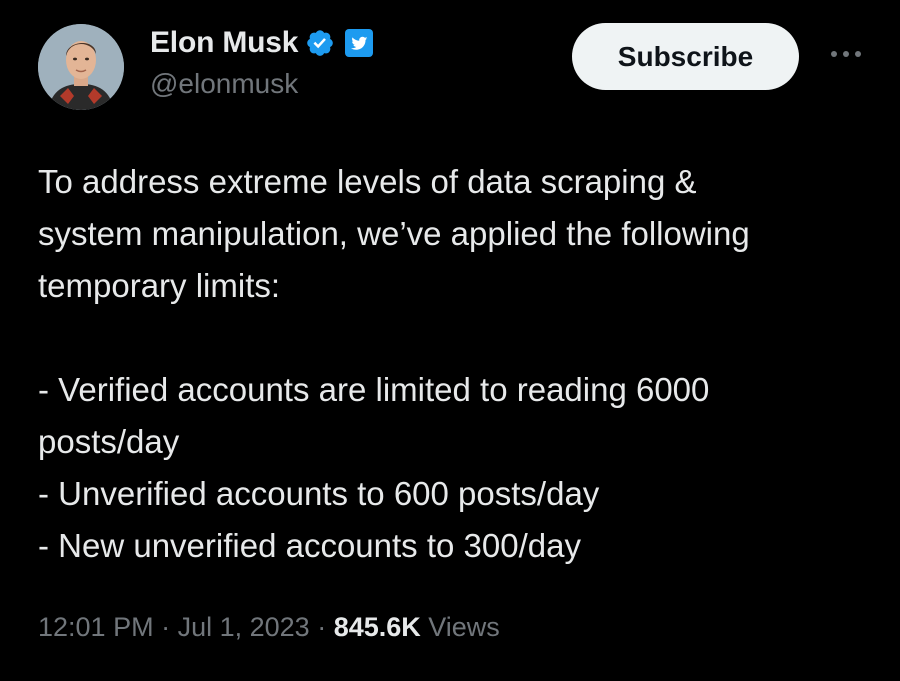 The width and height of the screenshot is (900, 681). I want to click on views-label: Views, so click(460, 627).